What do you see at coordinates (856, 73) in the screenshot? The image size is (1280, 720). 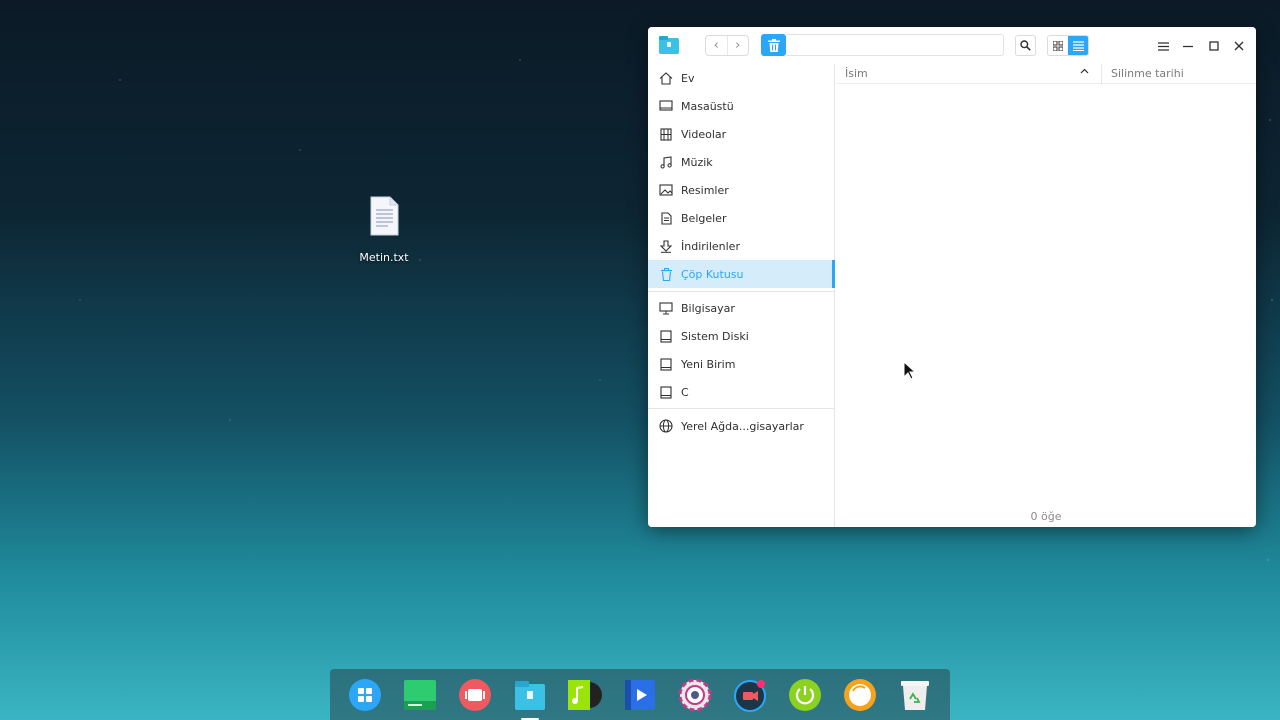 I see `column-name-header: İsim` at bounding box center [856, 73].